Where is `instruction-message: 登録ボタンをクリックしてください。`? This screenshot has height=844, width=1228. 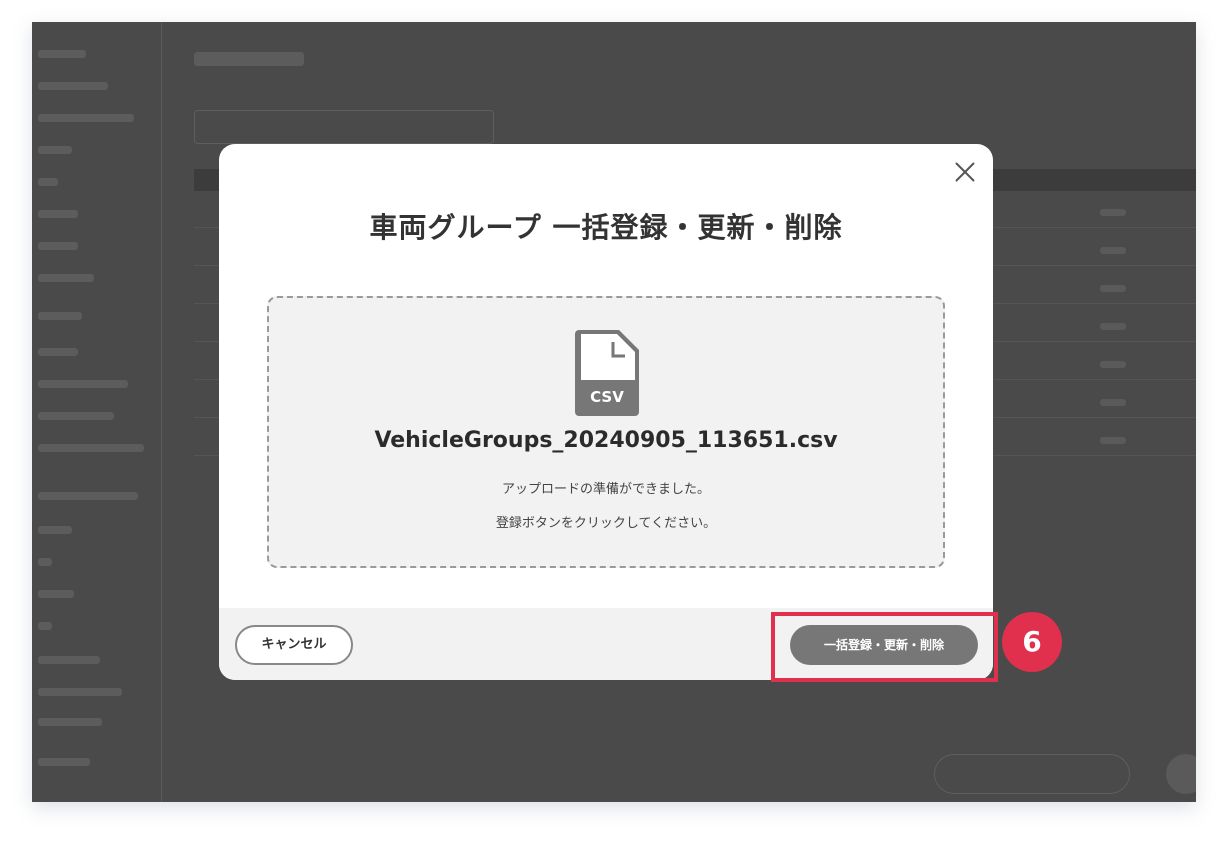
instruction-message: 登録ボタンをクリックしてください。 is located at coordinates (606, 523).